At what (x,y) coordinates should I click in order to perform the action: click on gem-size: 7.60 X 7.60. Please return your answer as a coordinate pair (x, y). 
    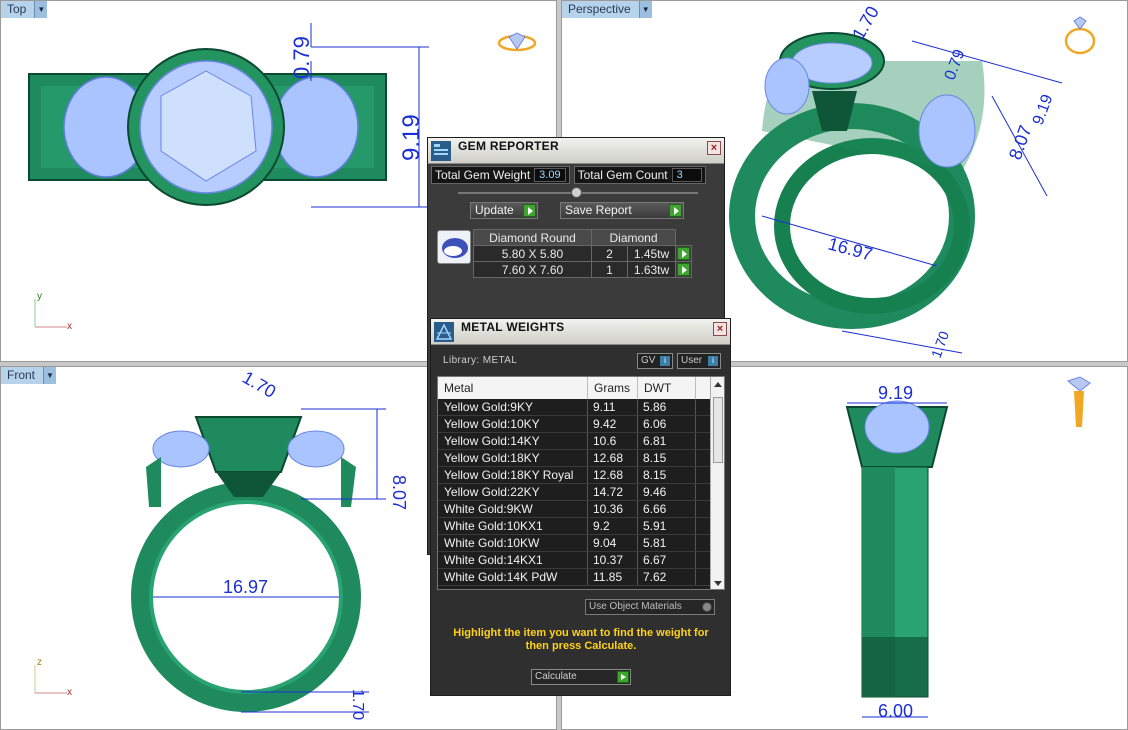
    Looking at the image, I should click on (532, 269).